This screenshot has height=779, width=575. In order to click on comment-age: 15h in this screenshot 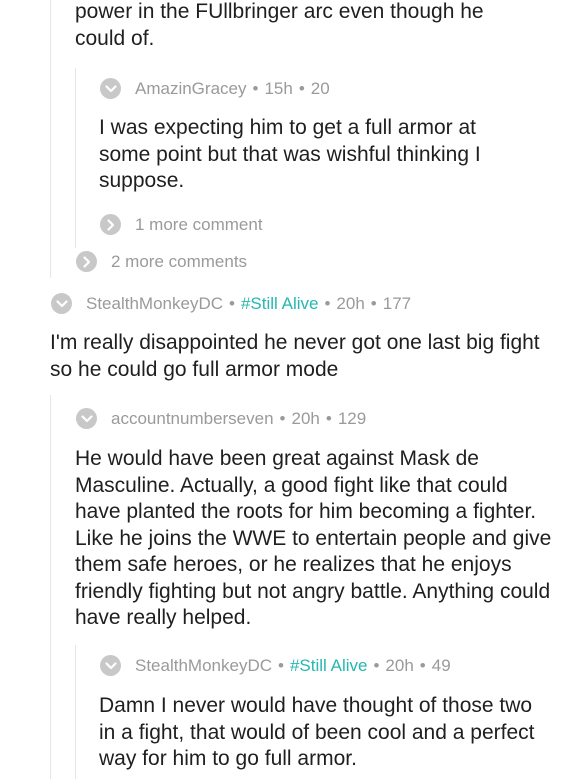, I will do `click(278, 88)`.